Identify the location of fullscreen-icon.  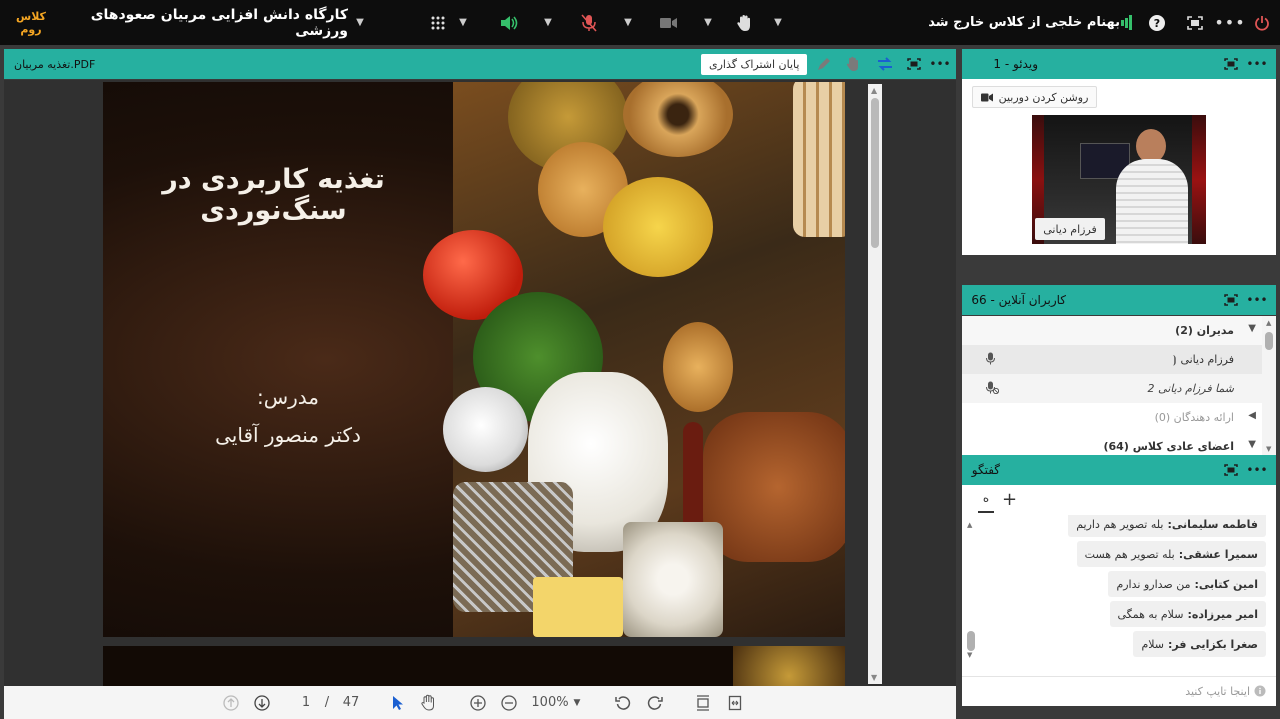
(1195, 22).